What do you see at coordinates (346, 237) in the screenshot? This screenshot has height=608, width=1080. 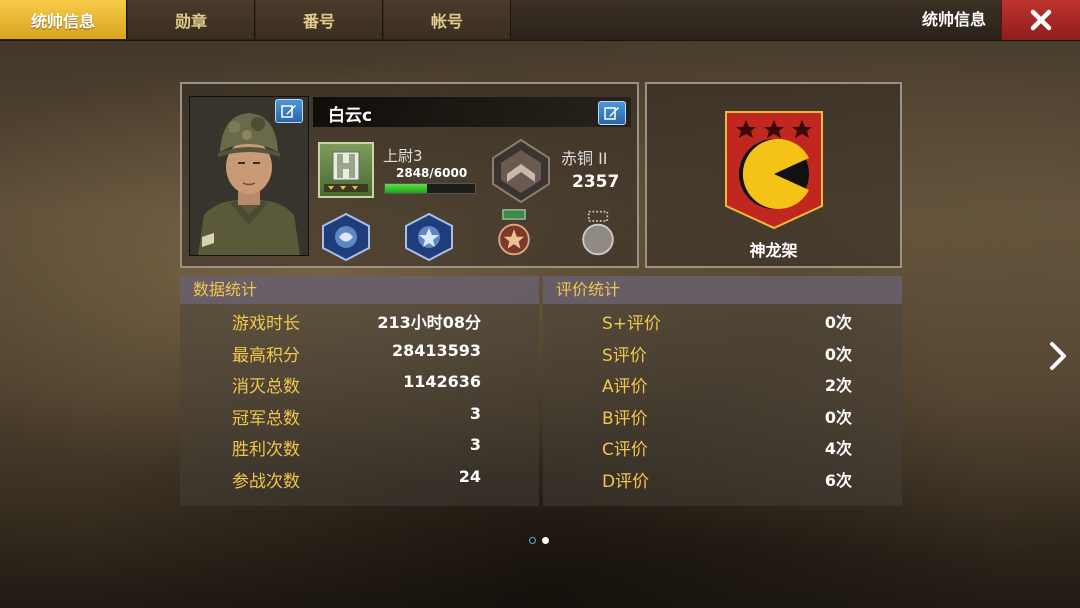 I see `sapphire-medal-icon` at bounding box center [346, 237].